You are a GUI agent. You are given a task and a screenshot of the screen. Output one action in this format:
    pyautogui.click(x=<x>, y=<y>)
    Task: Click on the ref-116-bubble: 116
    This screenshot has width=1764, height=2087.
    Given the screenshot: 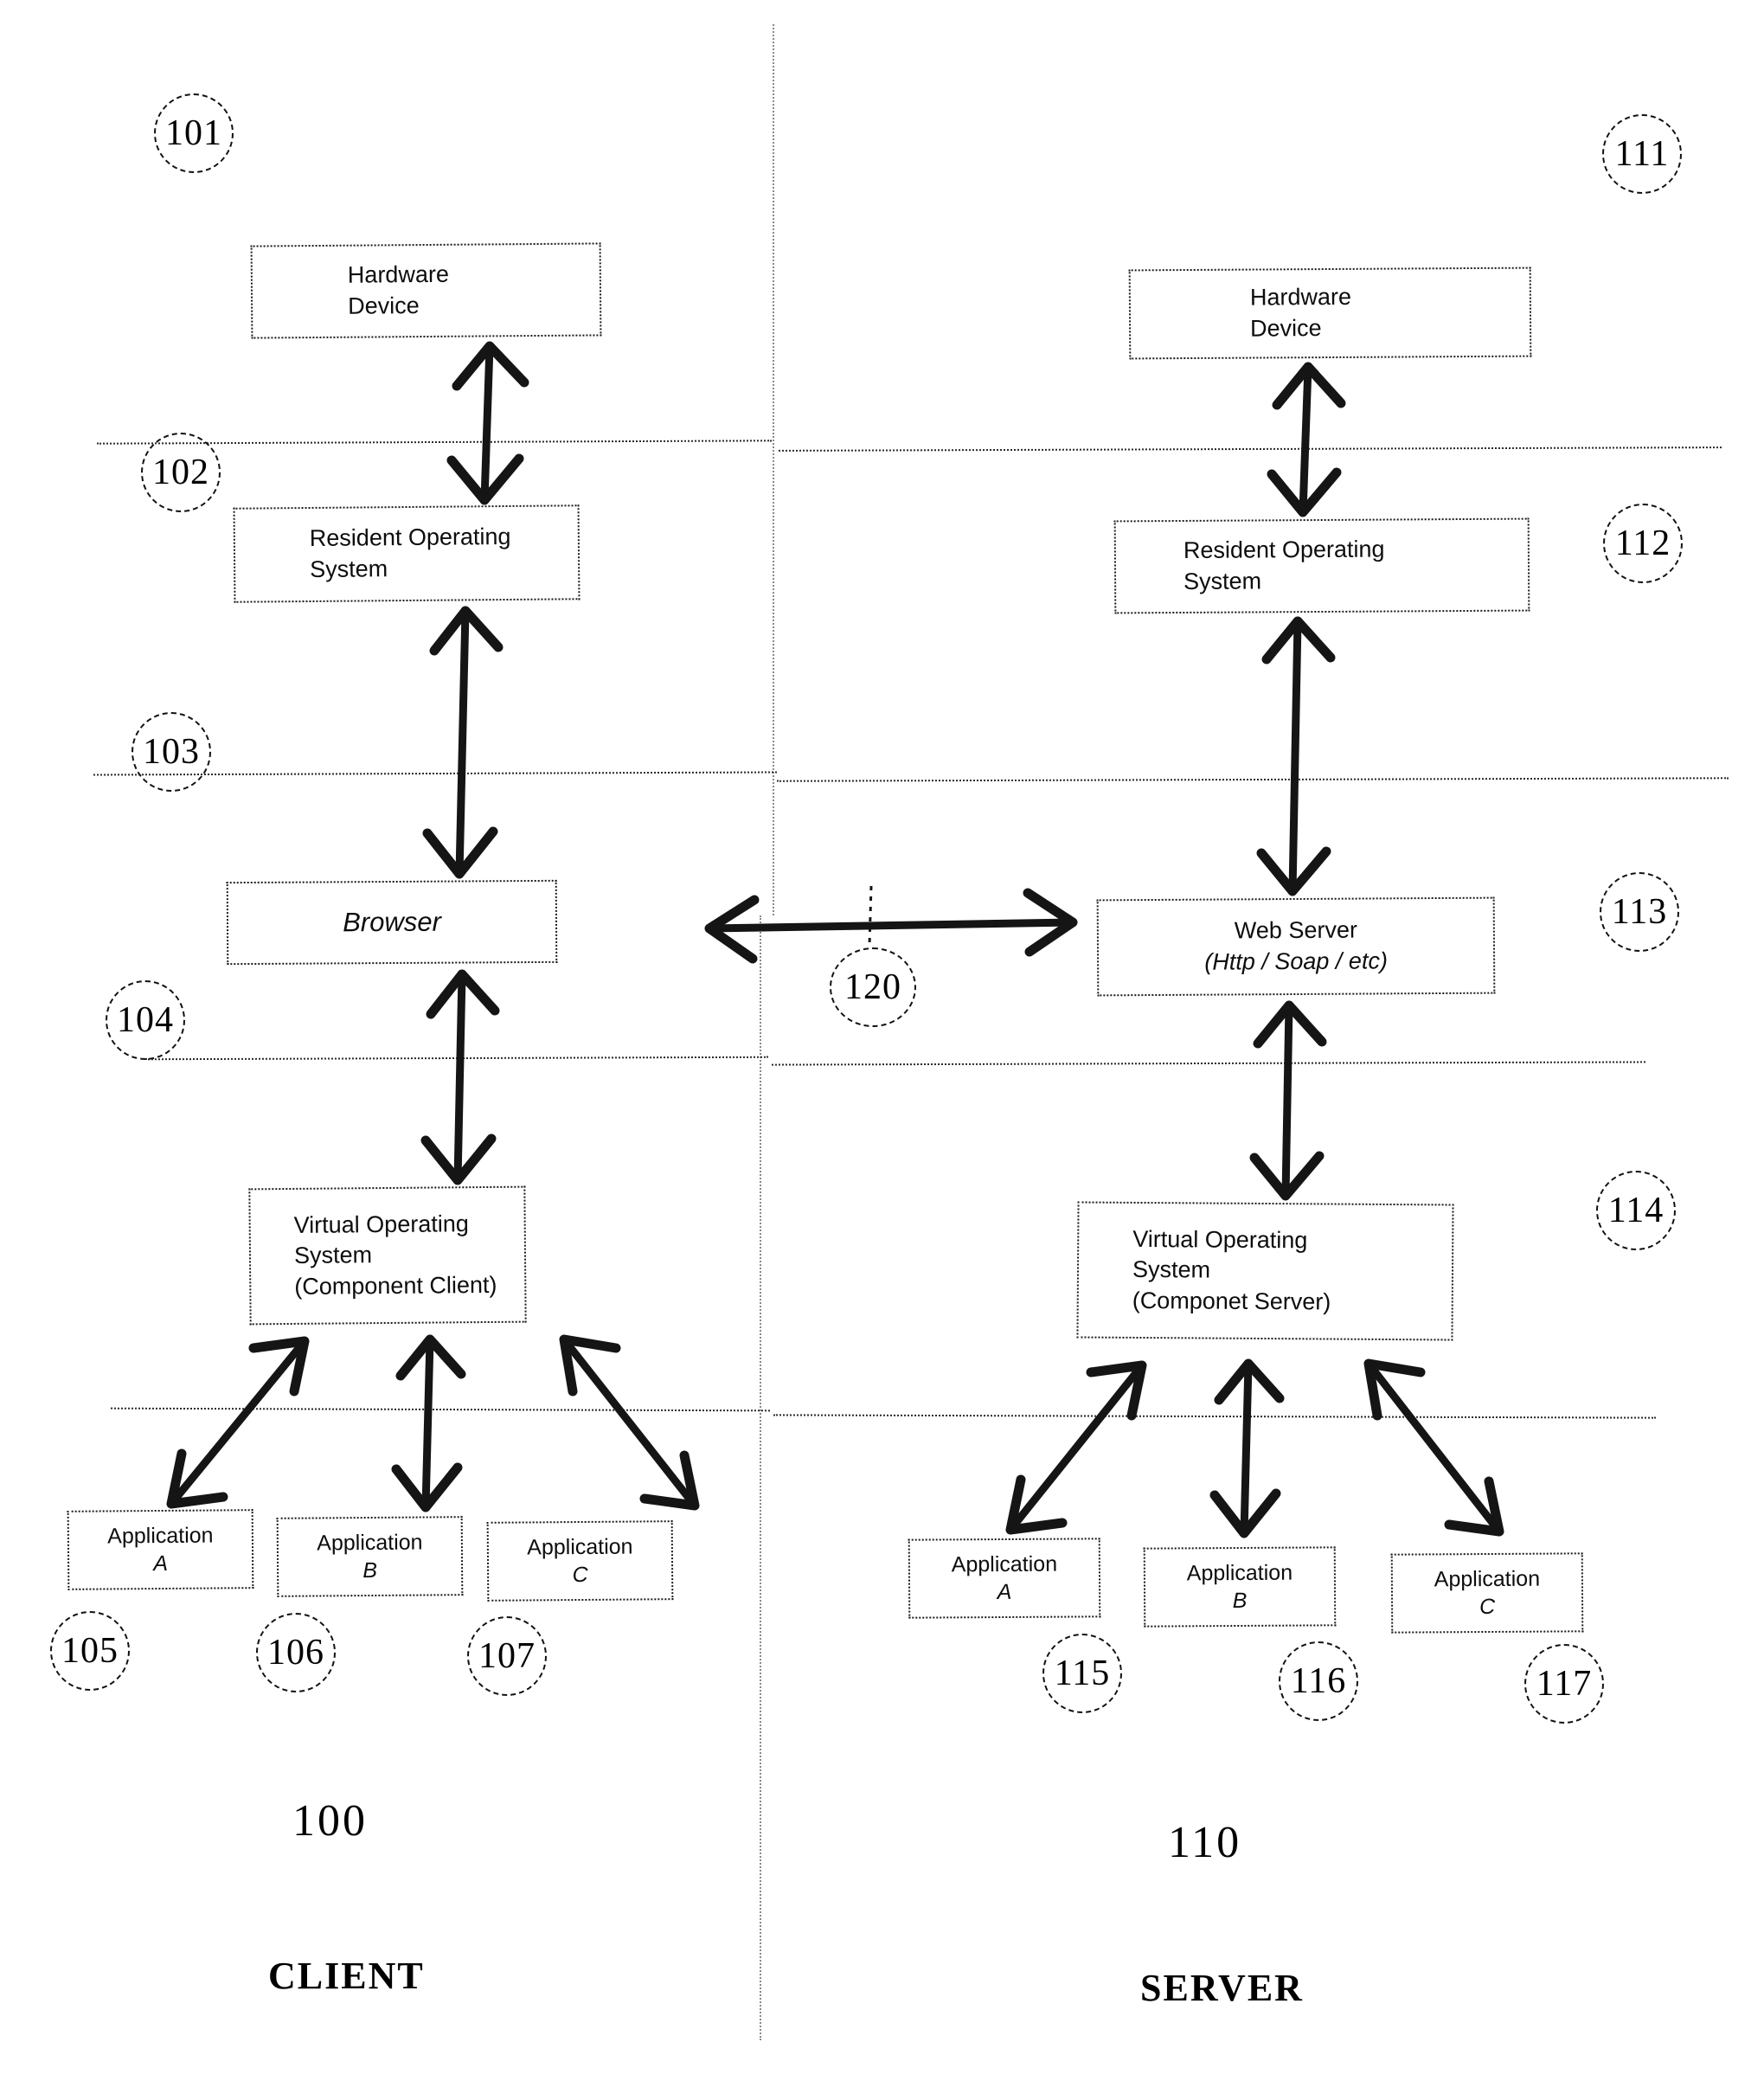 What is the action you would take?
    pyautogui.click(x=1318, y=1681)
    